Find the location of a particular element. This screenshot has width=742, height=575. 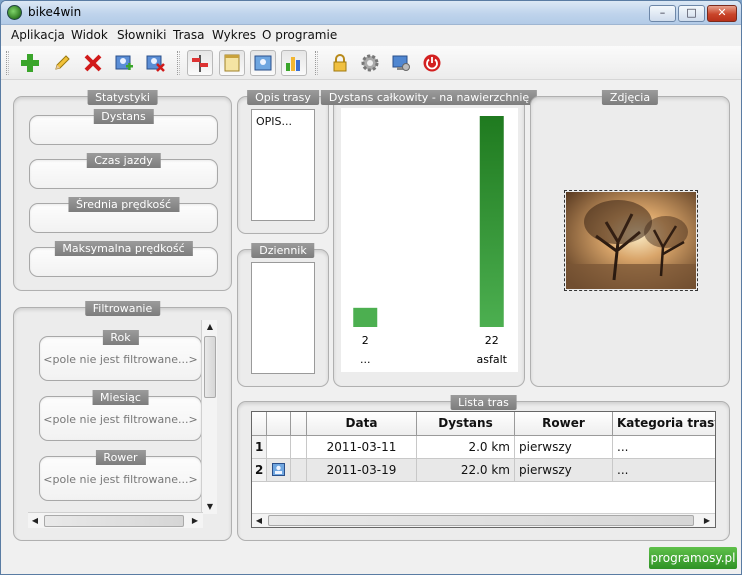

trees-photo-image is located at coordinates (631, 240).